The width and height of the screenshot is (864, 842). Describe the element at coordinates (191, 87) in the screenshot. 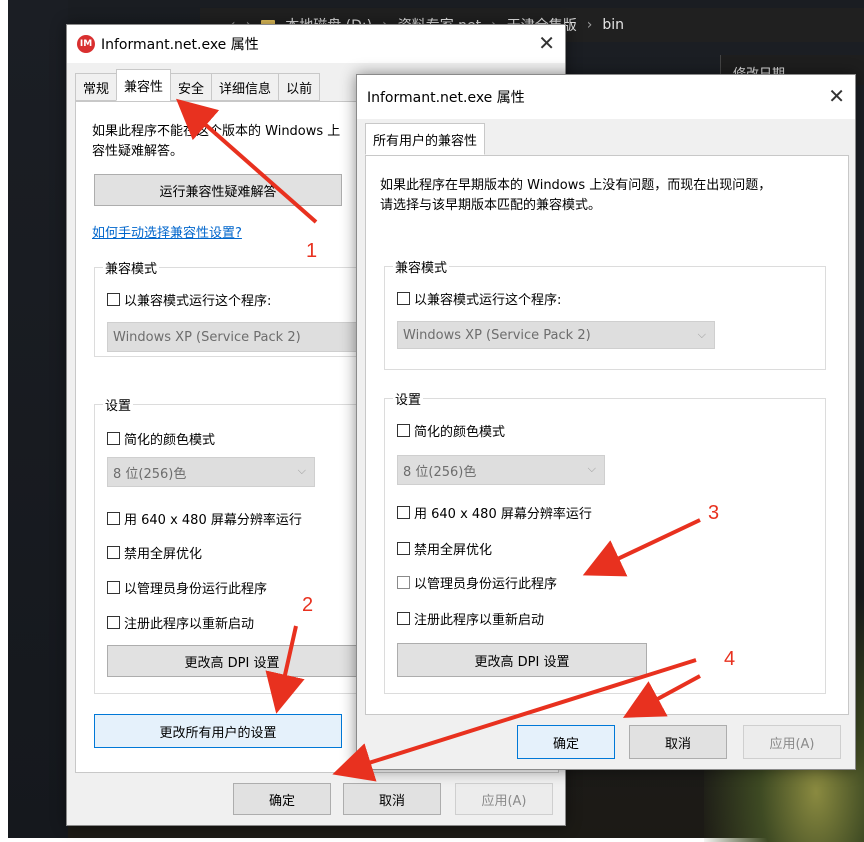

I see `tab-security: 安全` at that location.